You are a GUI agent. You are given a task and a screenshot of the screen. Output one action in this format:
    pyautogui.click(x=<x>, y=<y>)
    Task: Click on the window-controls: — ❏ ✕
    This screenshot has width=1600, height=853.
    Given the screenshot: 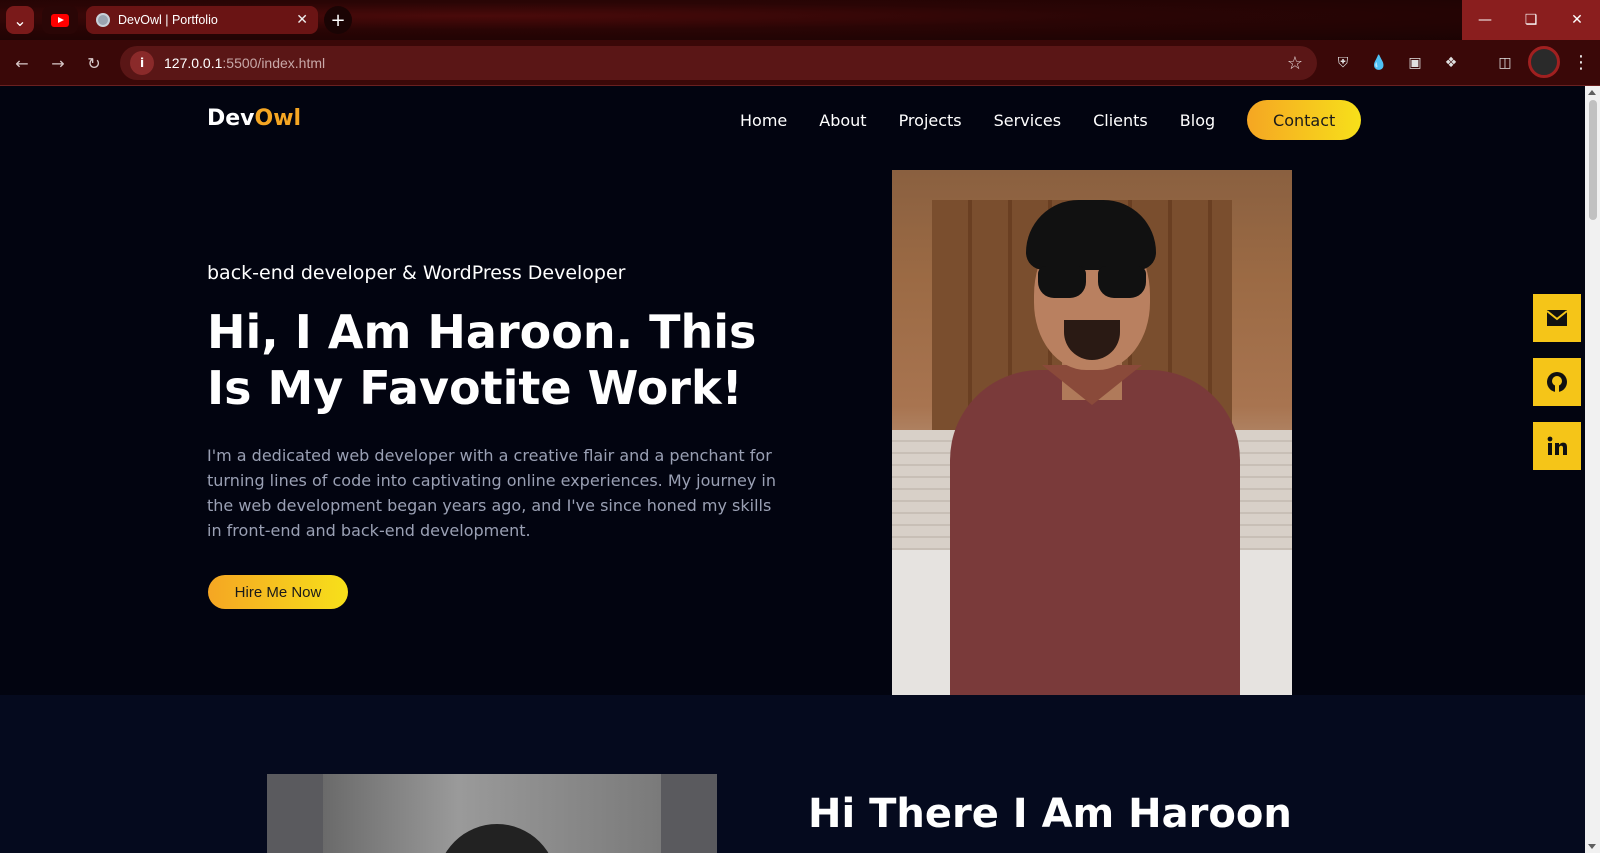 What is the action you would take?
    pyautogui.click(x=1531, y=20)
    